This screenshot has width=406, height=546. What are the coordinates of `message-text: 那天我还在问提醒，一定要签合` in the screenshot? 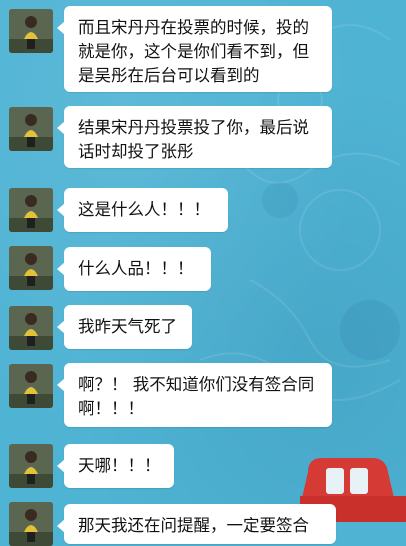 It's located at (193, 525).